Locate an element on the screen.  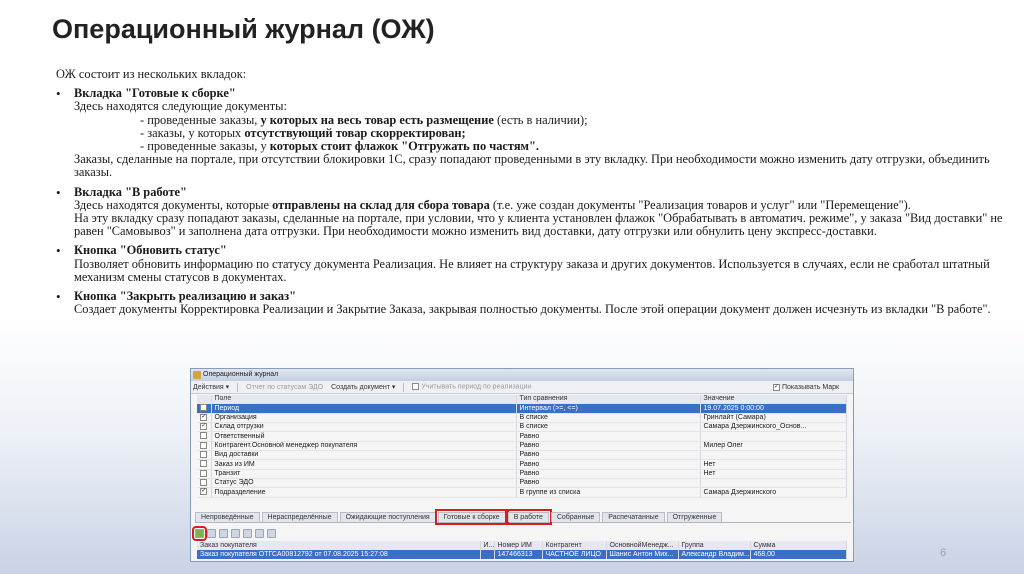
filter-cell-field: Заказ из ИМ is located at coordinates (364, 464).